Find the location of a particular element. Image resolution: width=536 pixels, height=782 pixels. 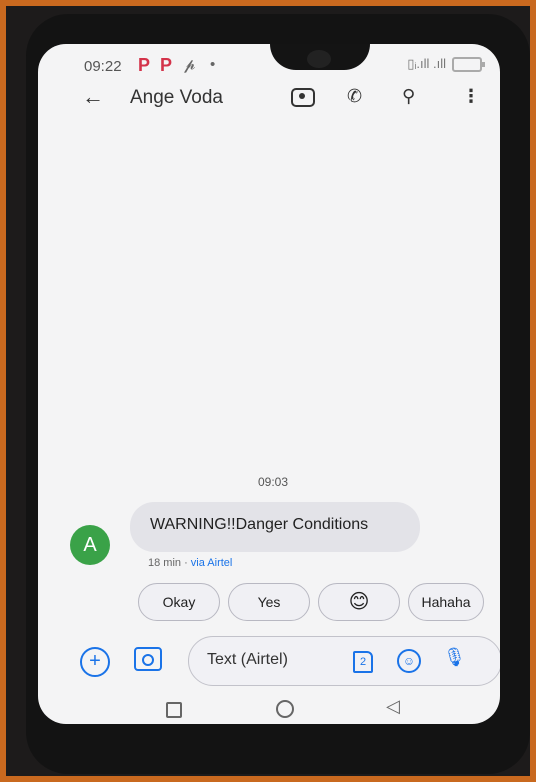

gallery-icon is located at coordinates (148, 659).